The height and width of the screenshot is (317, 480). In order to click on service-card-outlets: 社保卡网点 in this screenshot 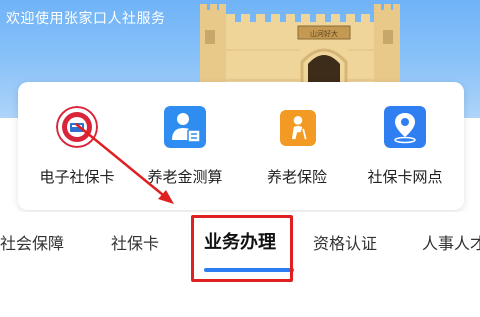, I will do `click(405, 151)`.